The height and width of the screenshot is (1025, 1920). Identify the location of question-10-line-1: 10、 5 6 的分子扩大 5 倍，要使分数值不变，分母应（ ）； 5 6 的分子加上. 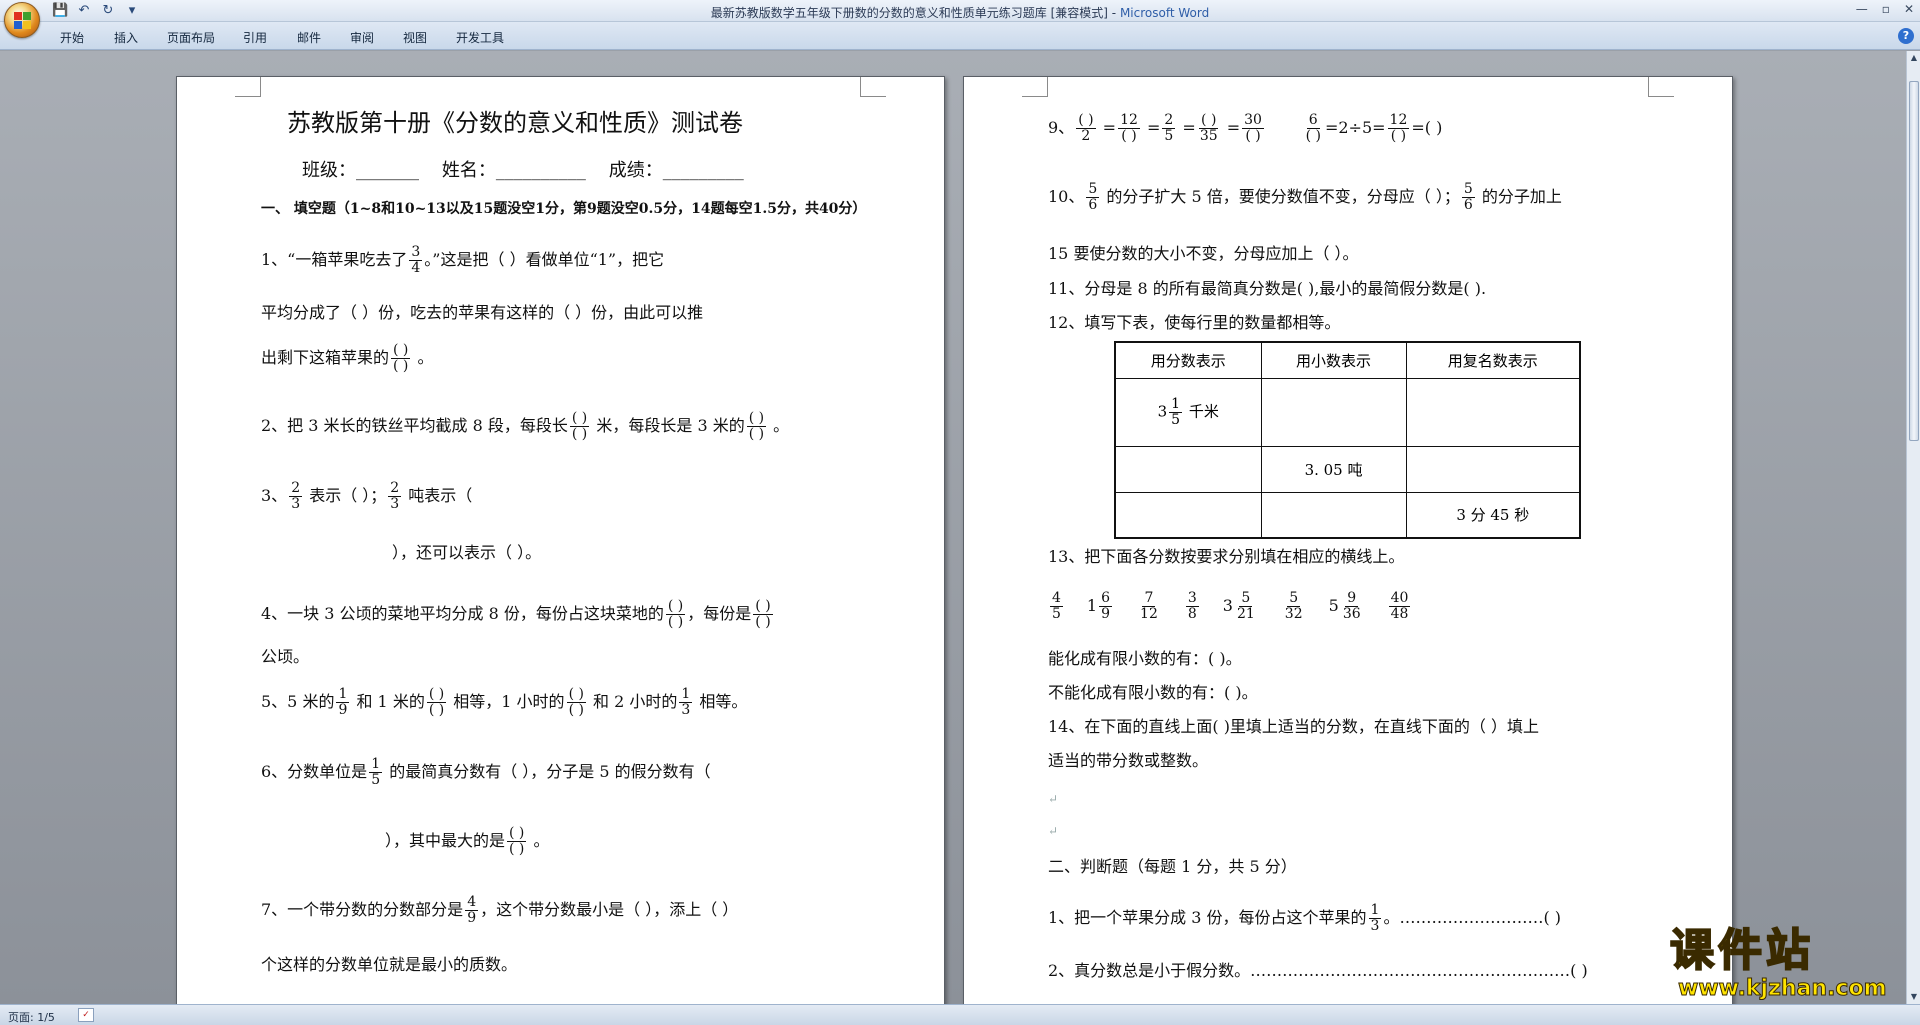
(1305, 197).